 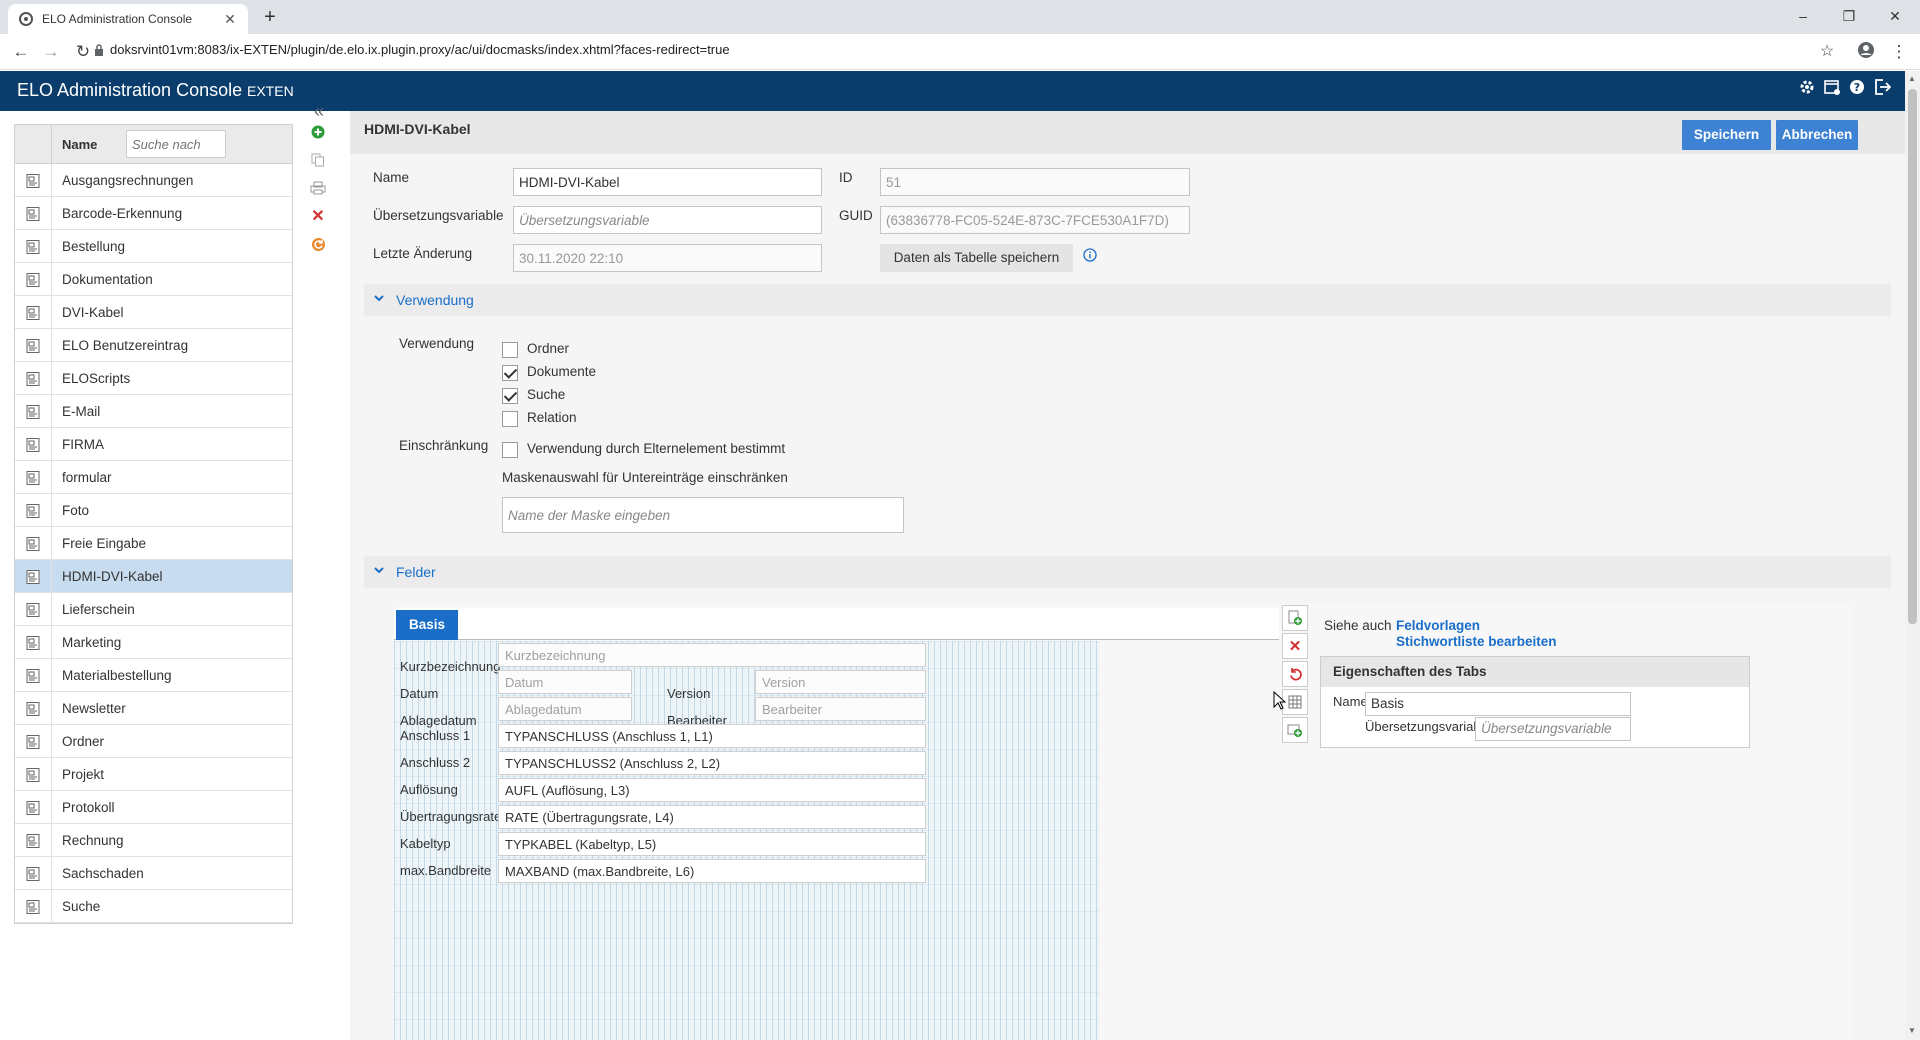 I want to click on field-kurzbezeichnung: Kurzbezeichnung, so click(x=712, y=655).